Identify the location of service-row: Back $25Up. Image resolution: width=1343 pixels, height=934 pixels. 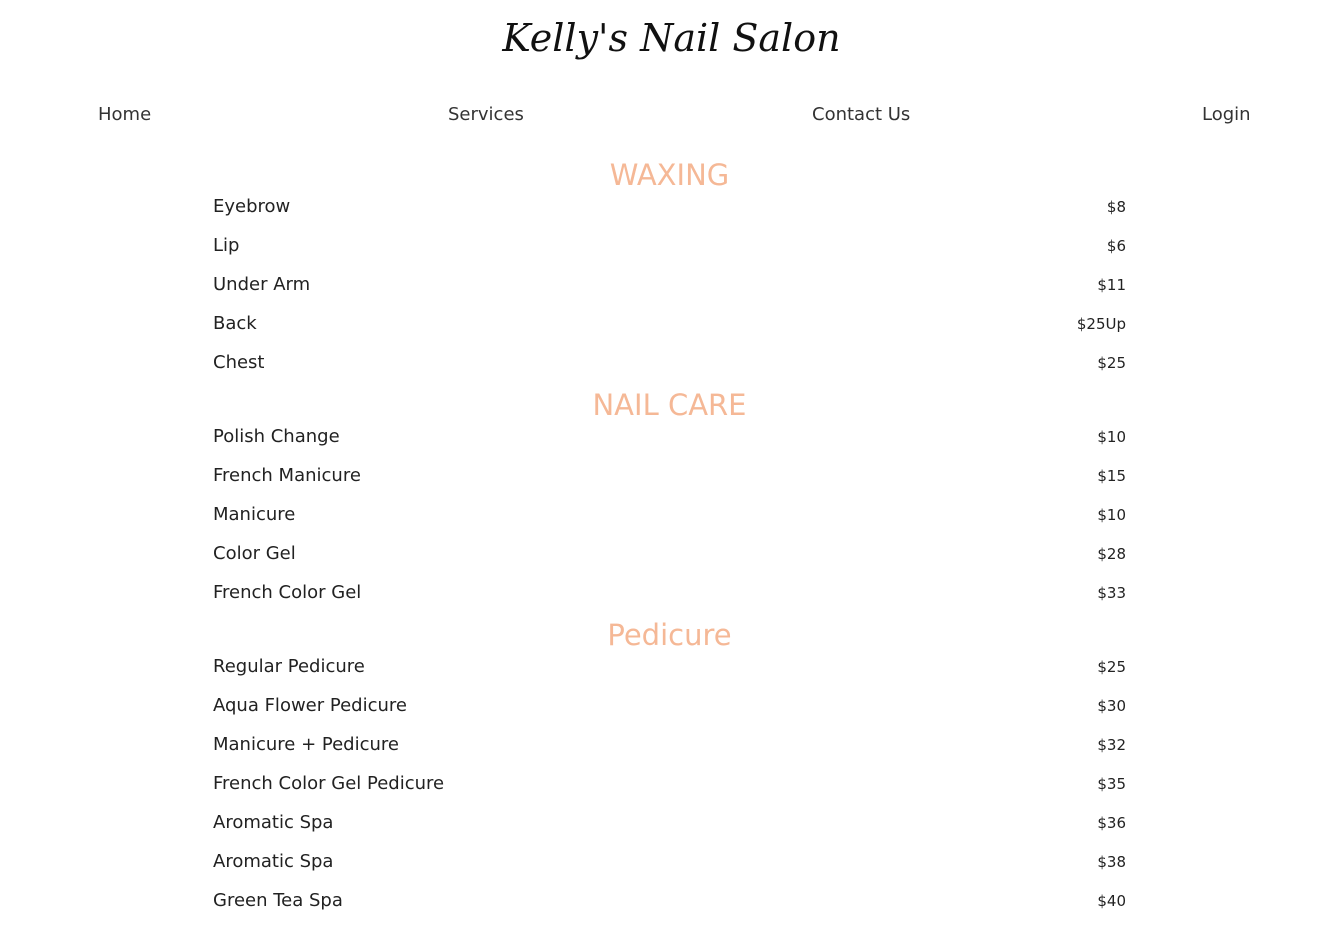
(669, 330).